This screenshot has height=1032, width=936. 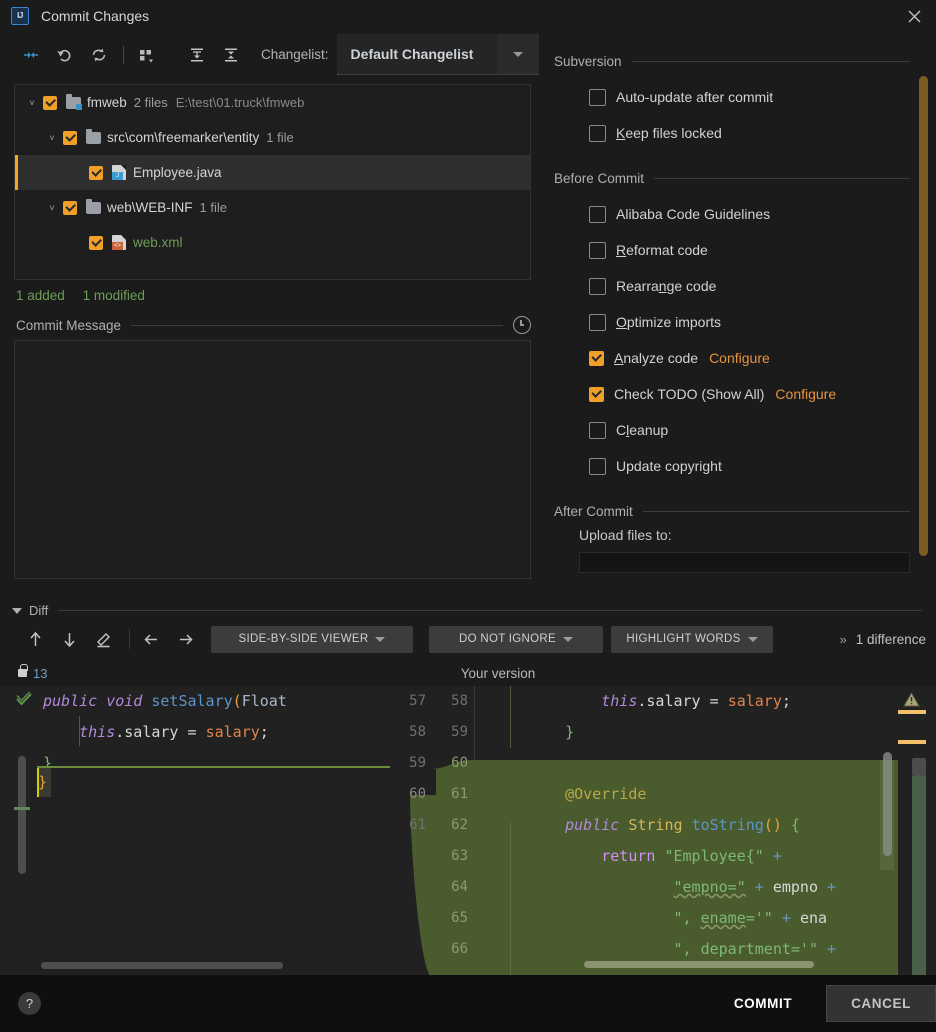 I want to click on upload-files-input, so click(x=744, y=562).